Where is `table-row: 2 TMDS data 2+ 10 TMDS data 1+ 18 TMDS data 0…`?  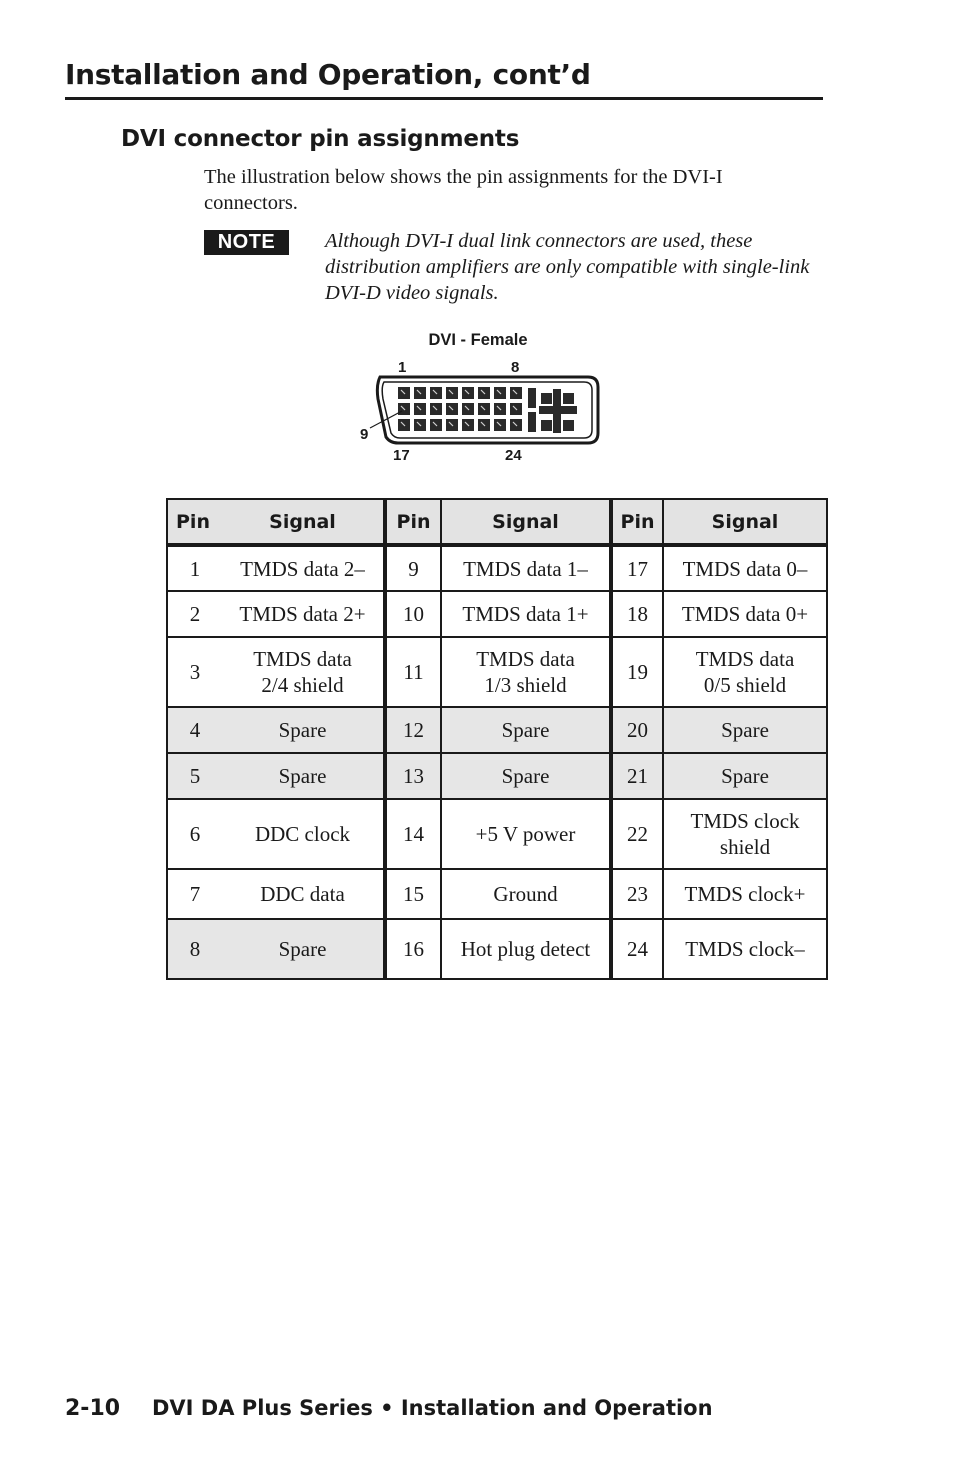 table-row: 2 TMDS data 2+ 10 TMDS data 1+ 18 TMDS data 0… is located at coordinates (497, 614).